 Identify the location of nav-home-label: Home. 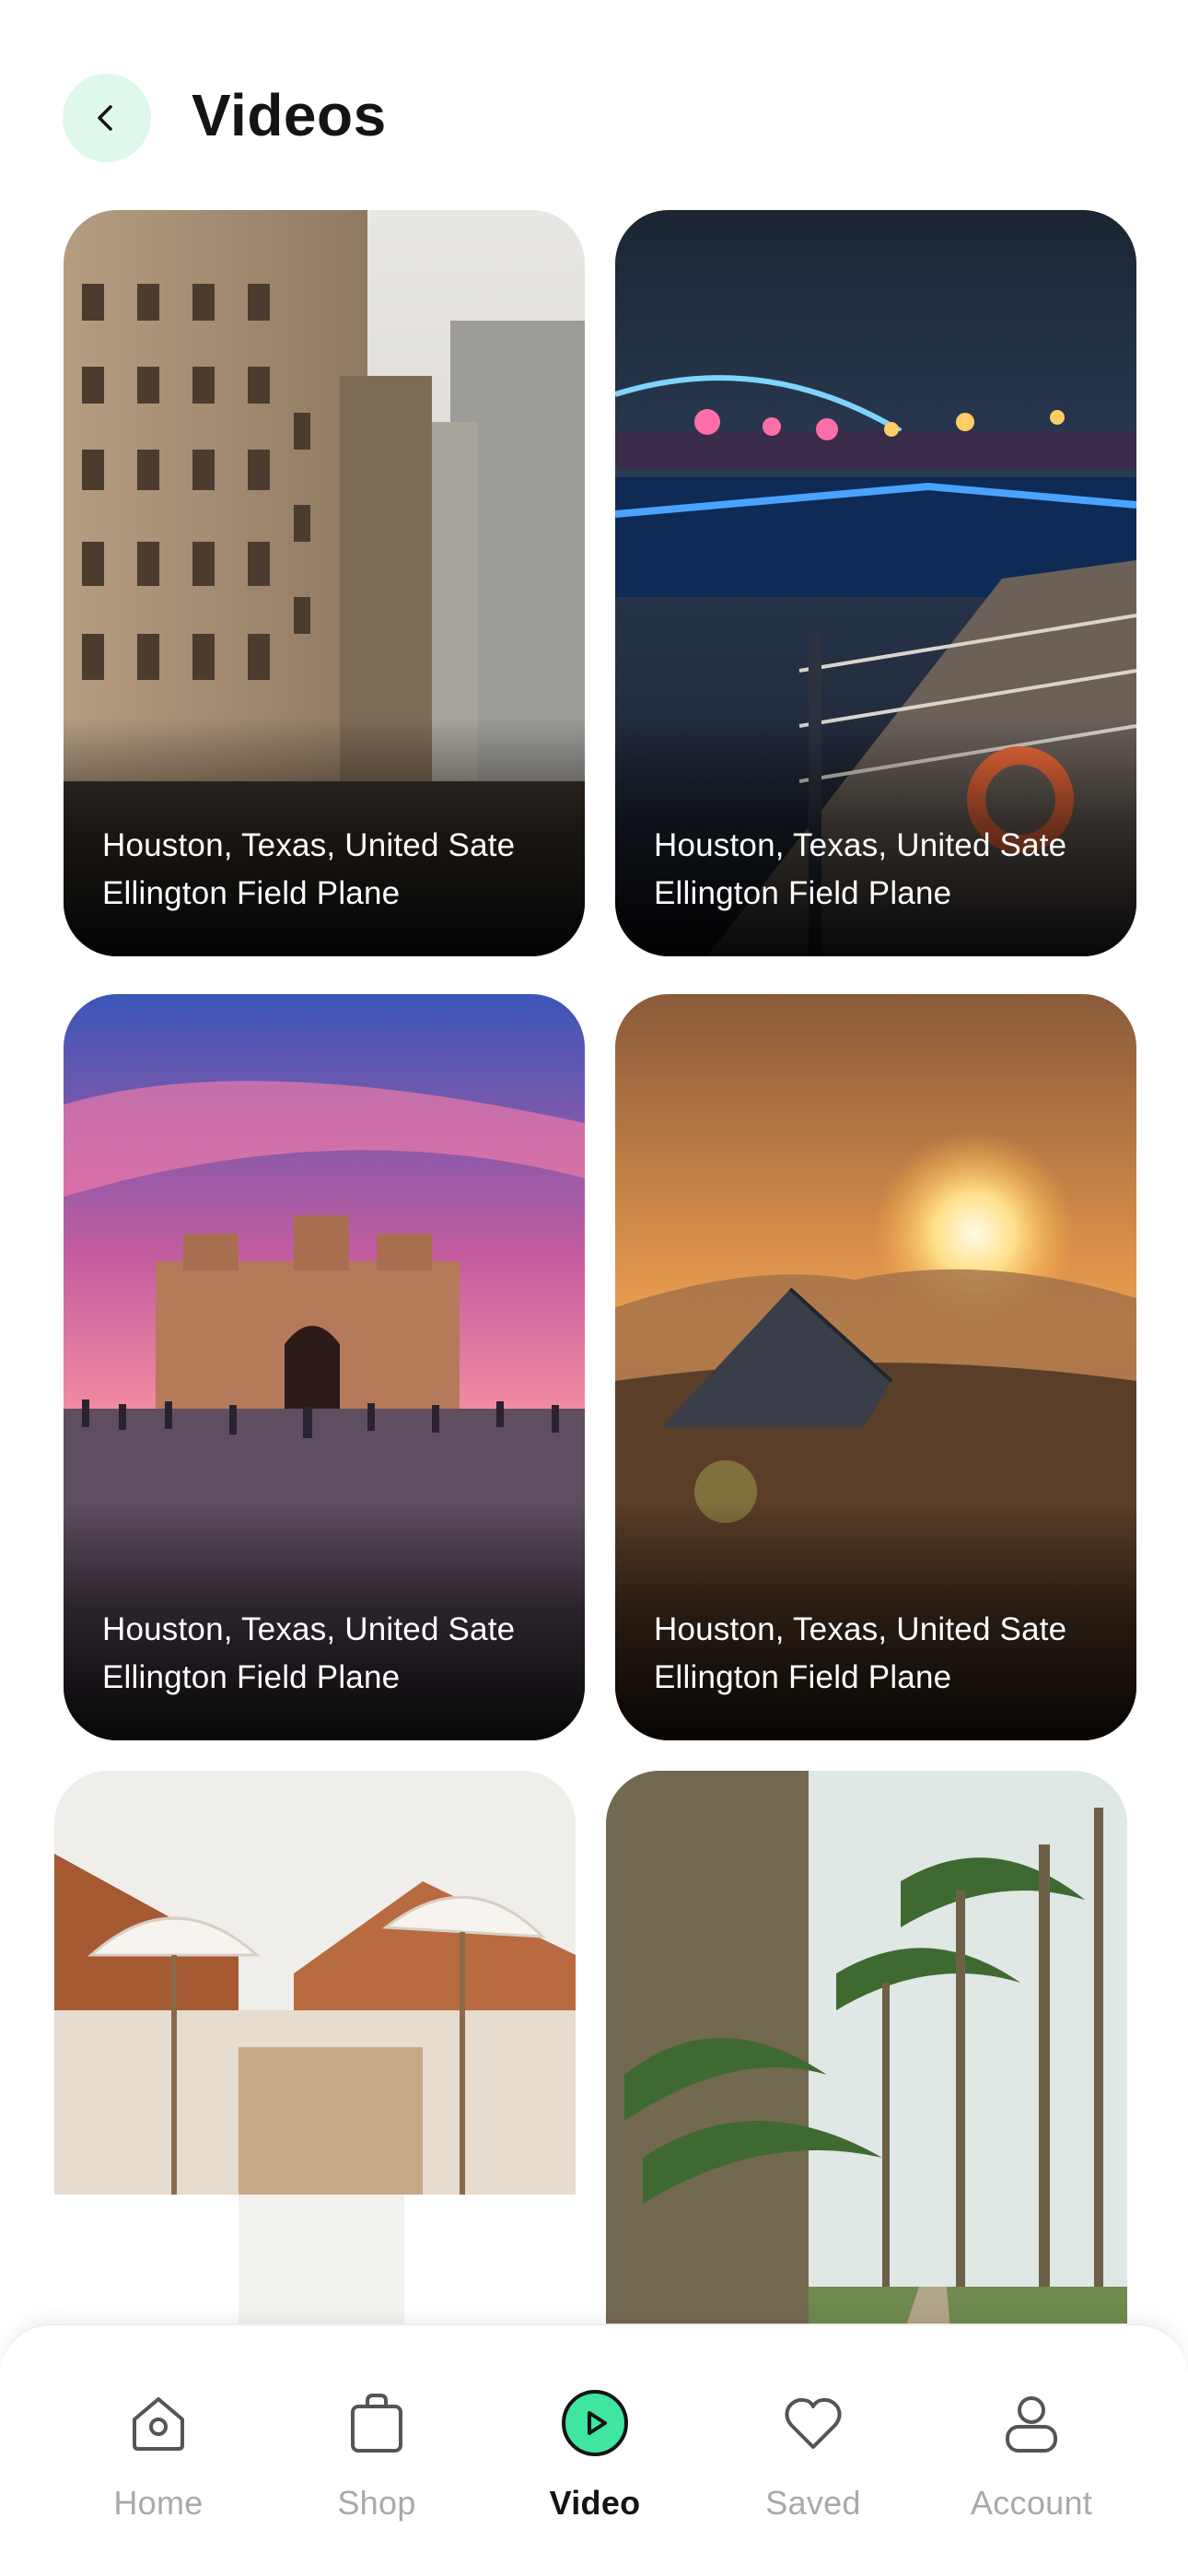
(158, 2503).